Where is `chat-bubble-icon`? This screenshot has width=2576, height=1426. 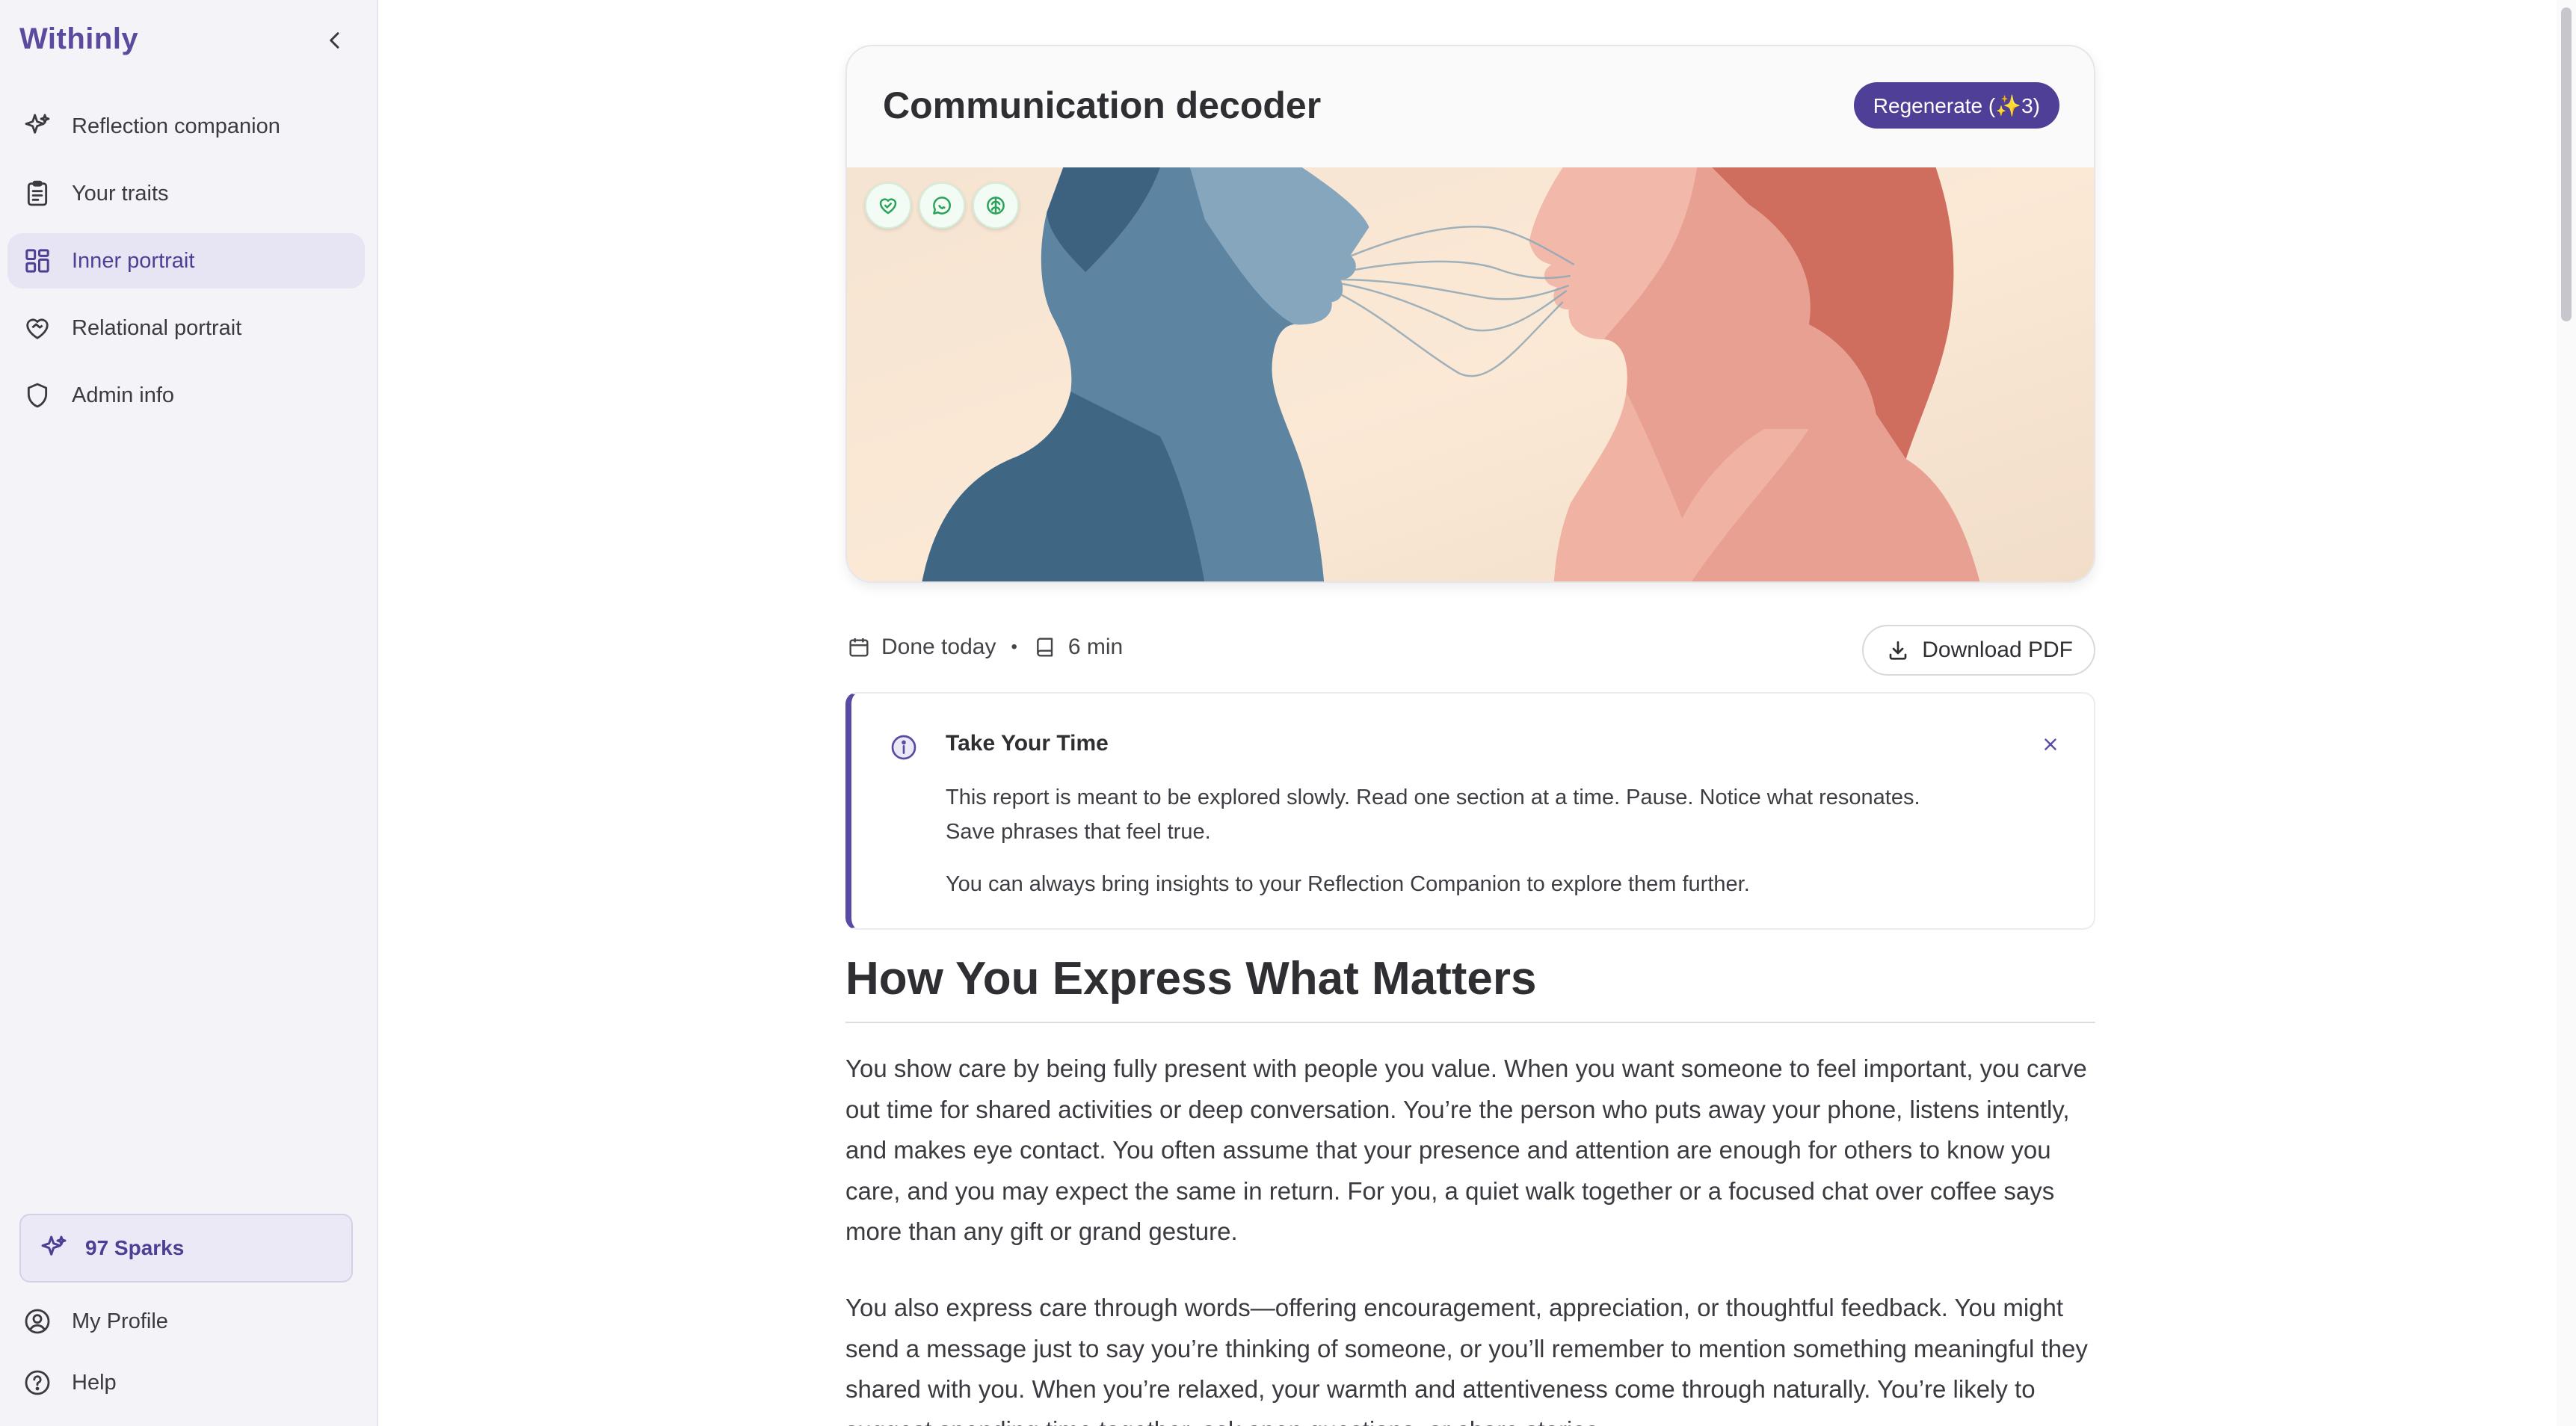 chat-bubble-icon is located at coordinates (942, 205).